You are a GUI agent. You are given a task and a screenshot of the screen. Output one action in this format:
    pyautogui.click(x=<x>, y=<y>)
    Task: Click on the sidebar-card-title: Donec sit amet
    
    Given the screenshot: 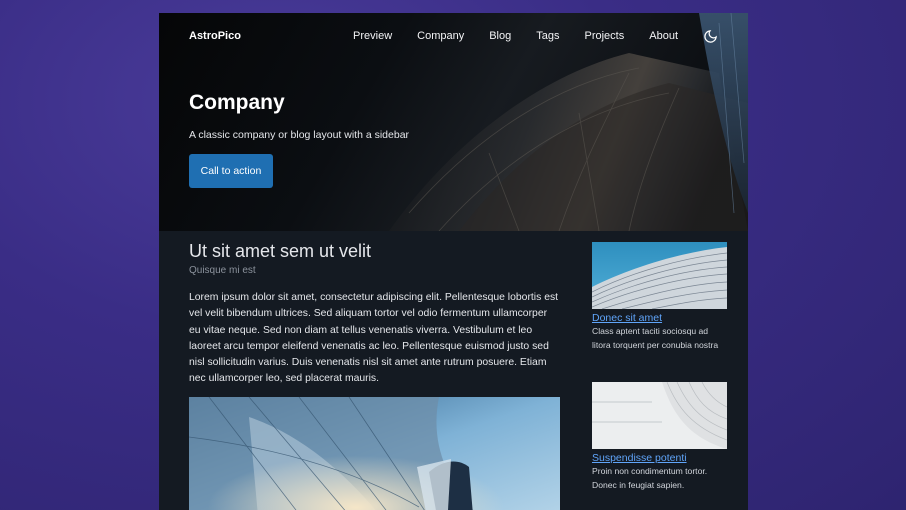 What is the action you would take?
    pyautogui.click(x=659, y=318)
    